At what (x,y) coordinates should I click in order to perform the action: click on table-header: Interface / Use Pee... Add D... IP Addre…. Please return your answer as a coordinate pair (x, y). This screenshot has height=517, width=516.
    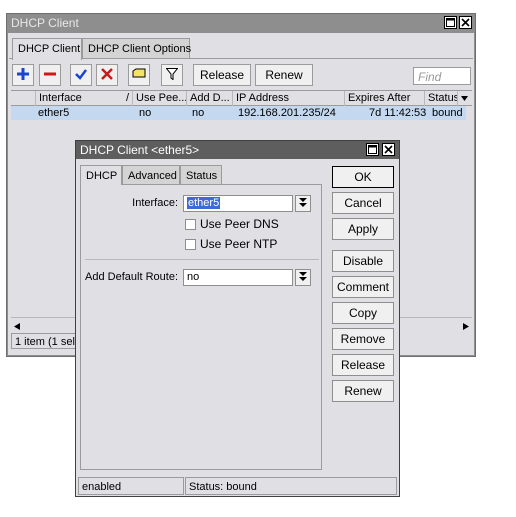
    Looking at the image, I should click on (241, 98).